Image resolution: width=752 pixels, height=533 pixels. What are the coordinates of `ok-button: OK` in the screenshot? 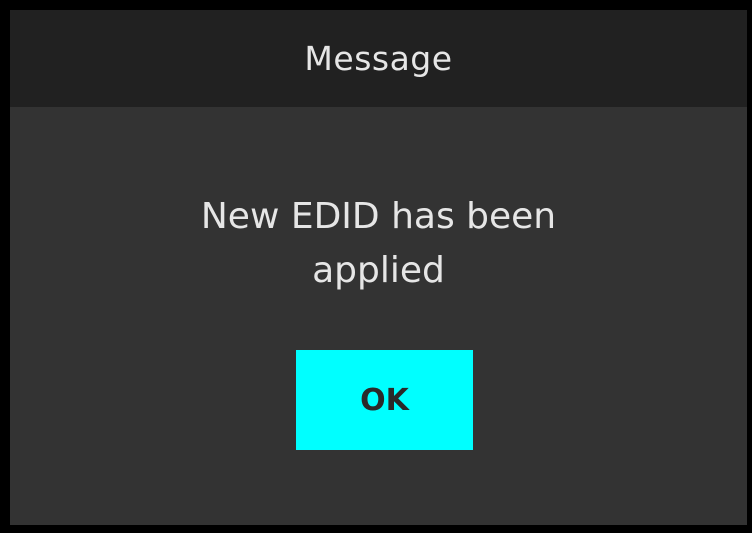 It's located at (384, 400).